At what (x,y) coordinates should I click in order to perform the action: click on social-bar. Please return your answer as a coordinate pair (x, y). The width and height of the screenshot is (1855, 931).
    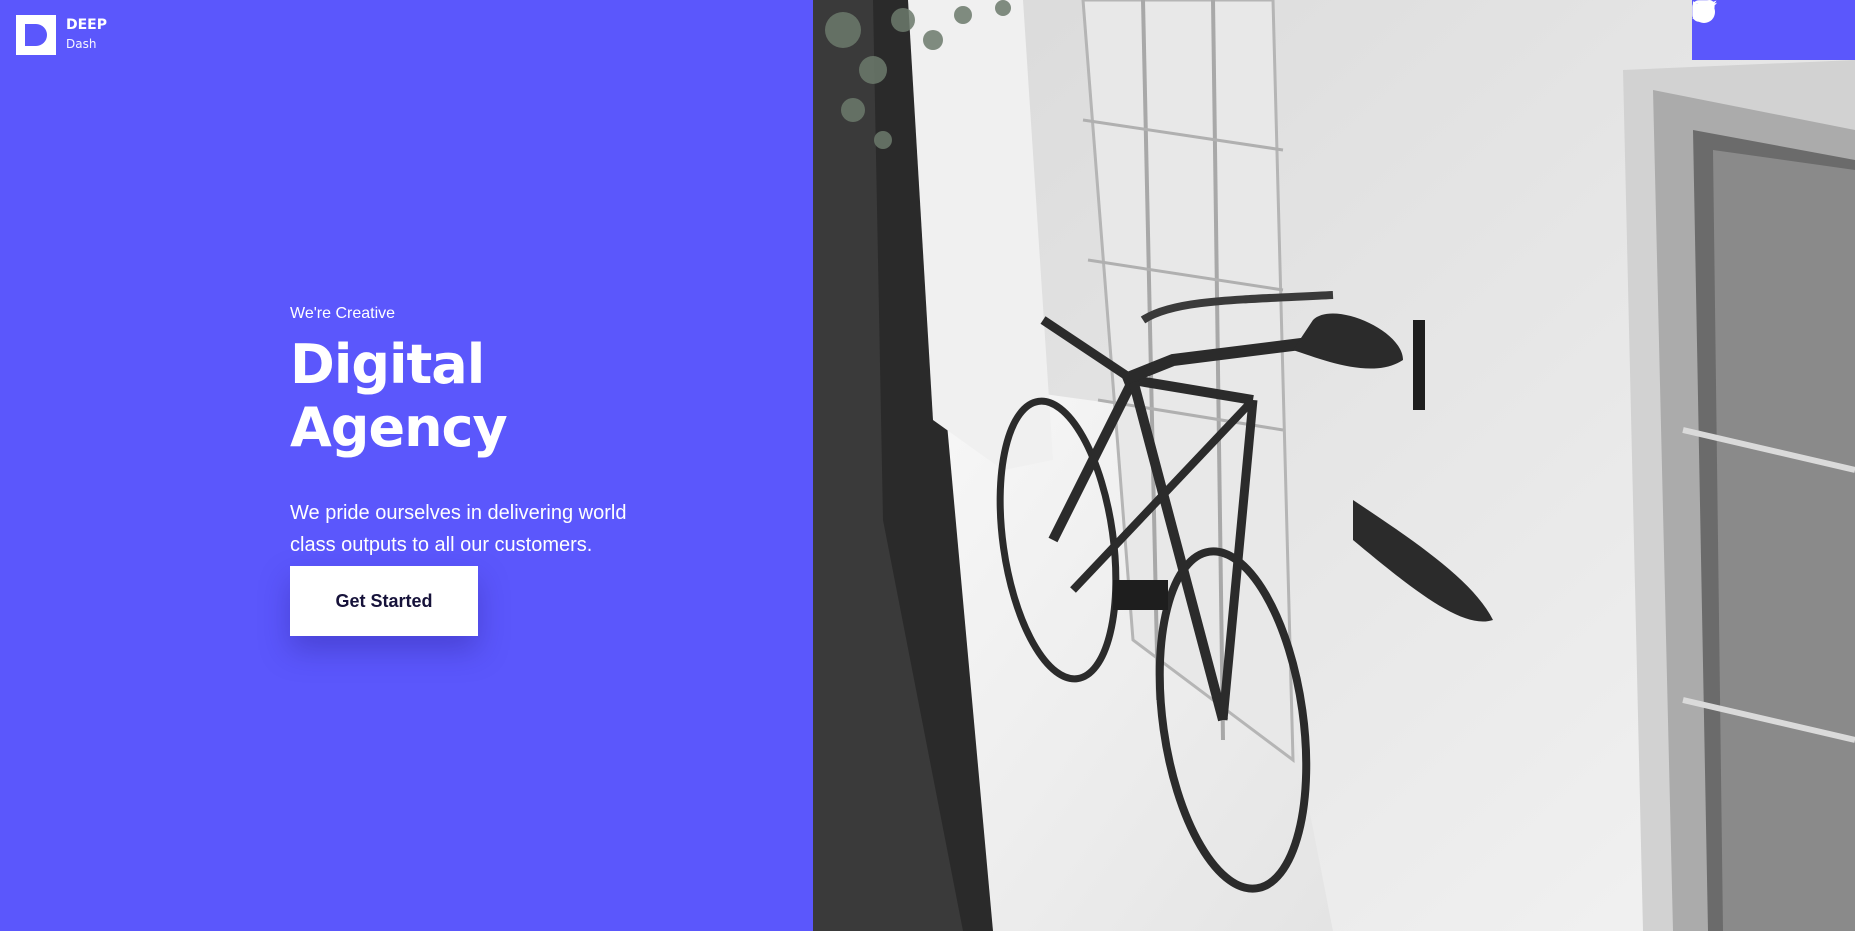
    Looking at the image, I should click on (1773, 30).